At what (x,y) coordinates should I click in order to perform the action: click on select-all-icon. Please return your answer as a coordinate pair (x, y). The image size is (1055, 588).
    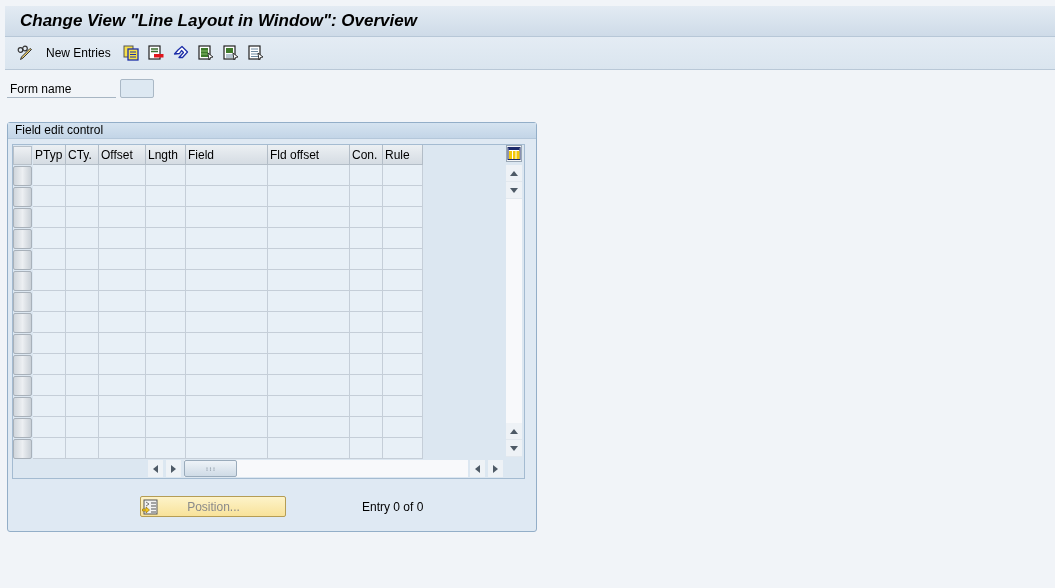
    Looking at the image, I should click on (205, 53).